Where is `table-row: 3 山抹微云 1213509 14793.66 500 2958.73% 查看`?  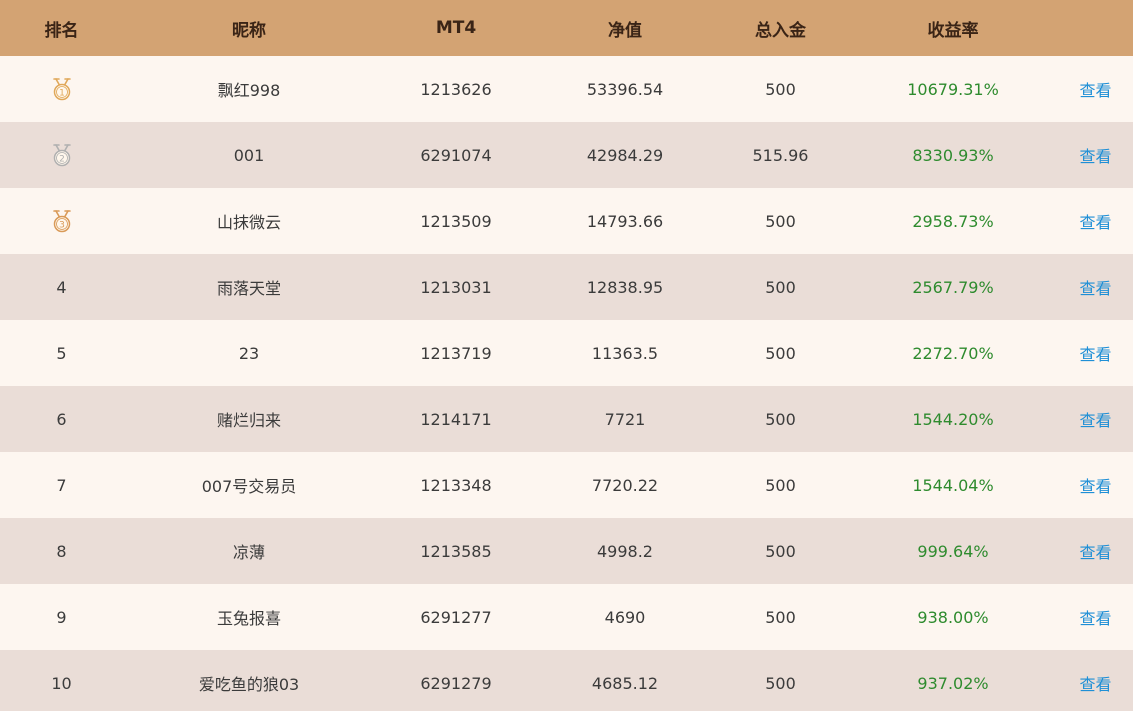
table-row: 3 山抹微云 1213509 14793.66 500 2958.73% 查看 is located at coordinates (566, 221).